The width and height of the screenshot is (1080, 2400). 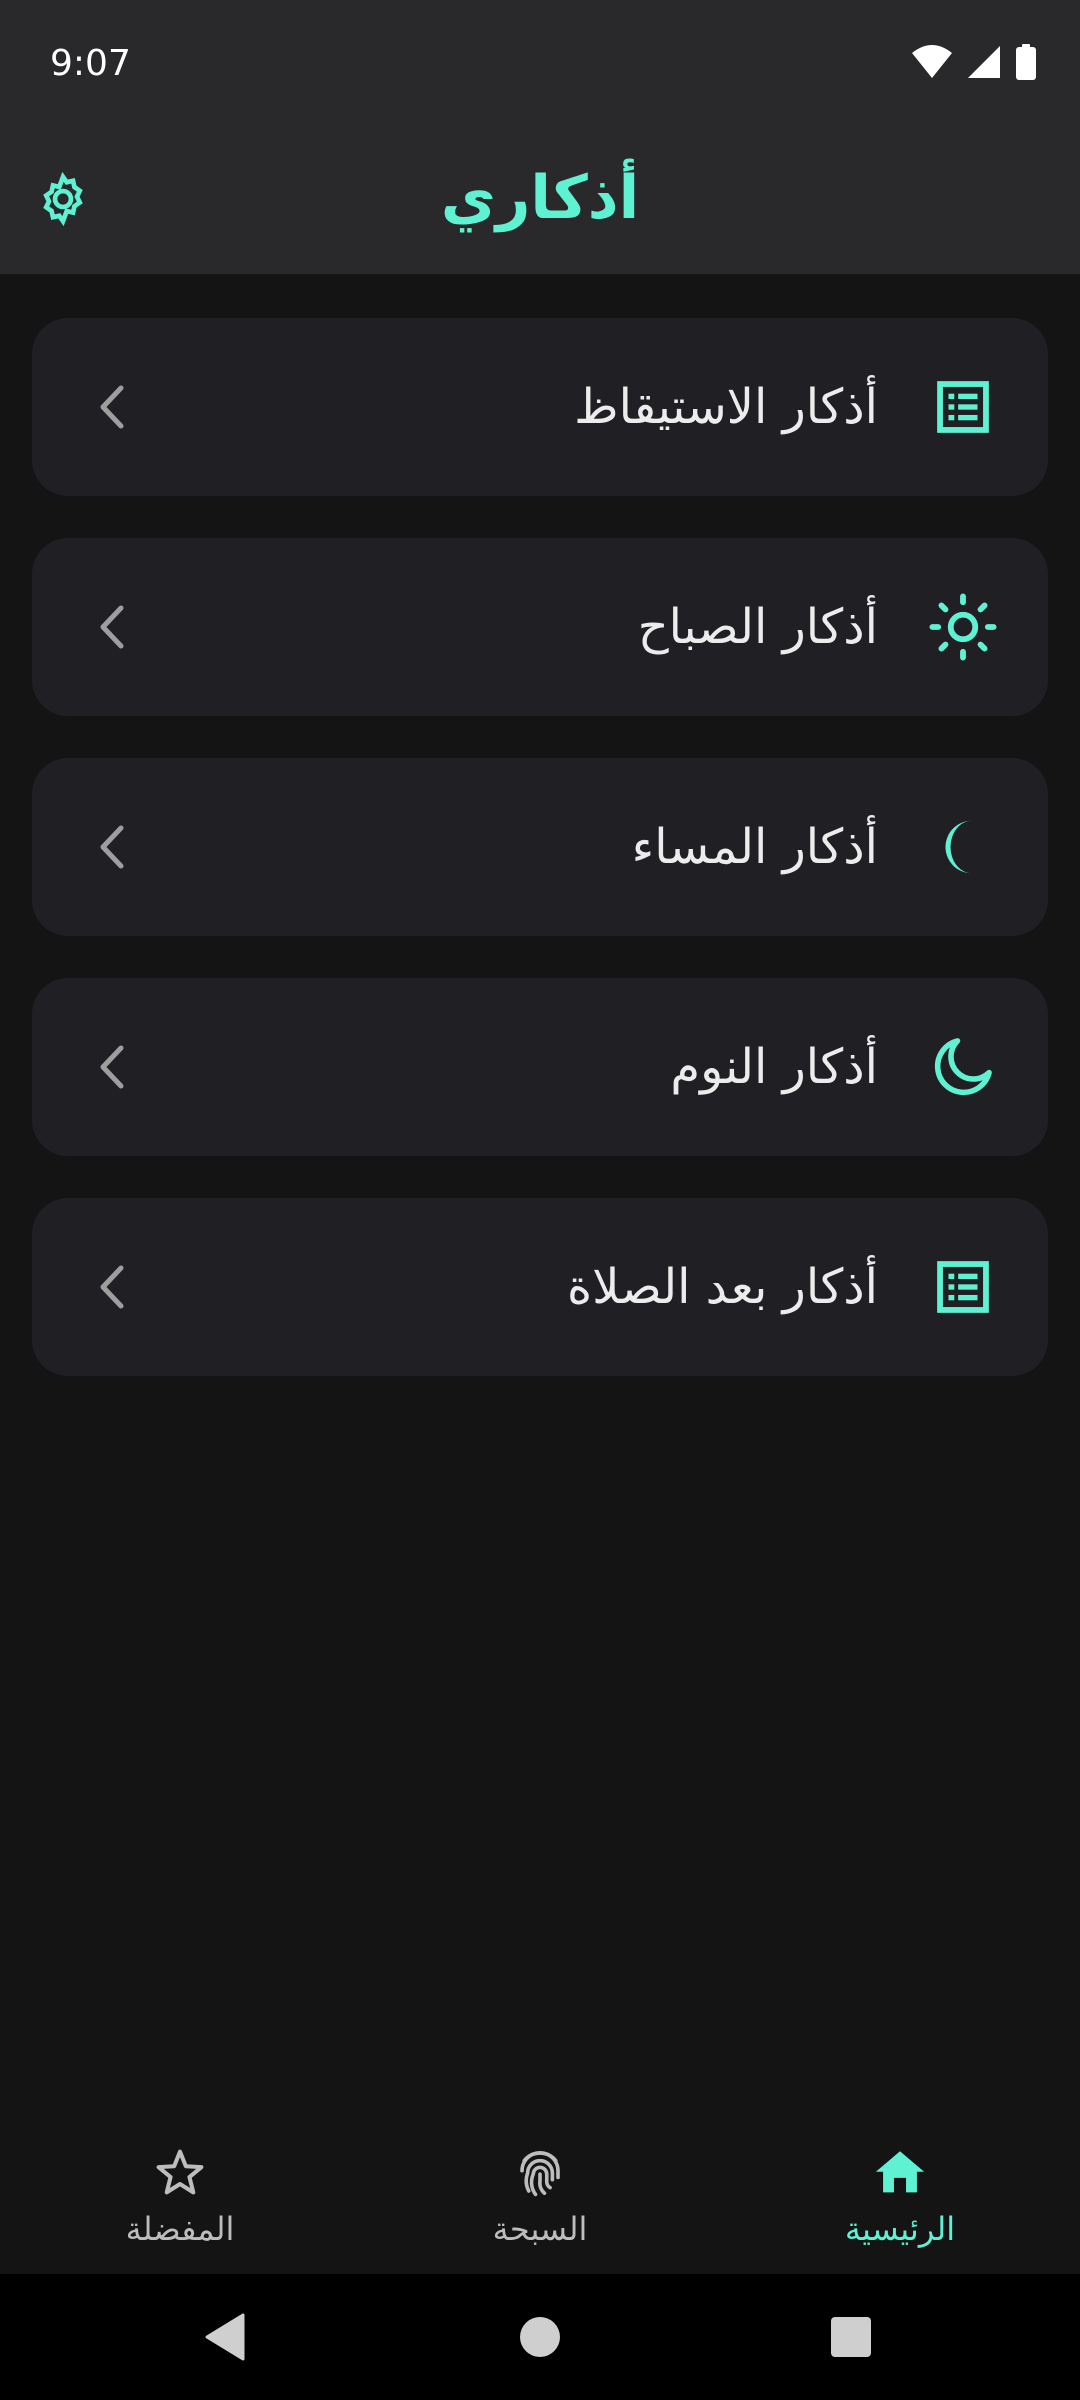 What do you see at coordinates (963, 847) in the screenshot?
I see `crescent-filled-icon` at bounding box center [963, 847].